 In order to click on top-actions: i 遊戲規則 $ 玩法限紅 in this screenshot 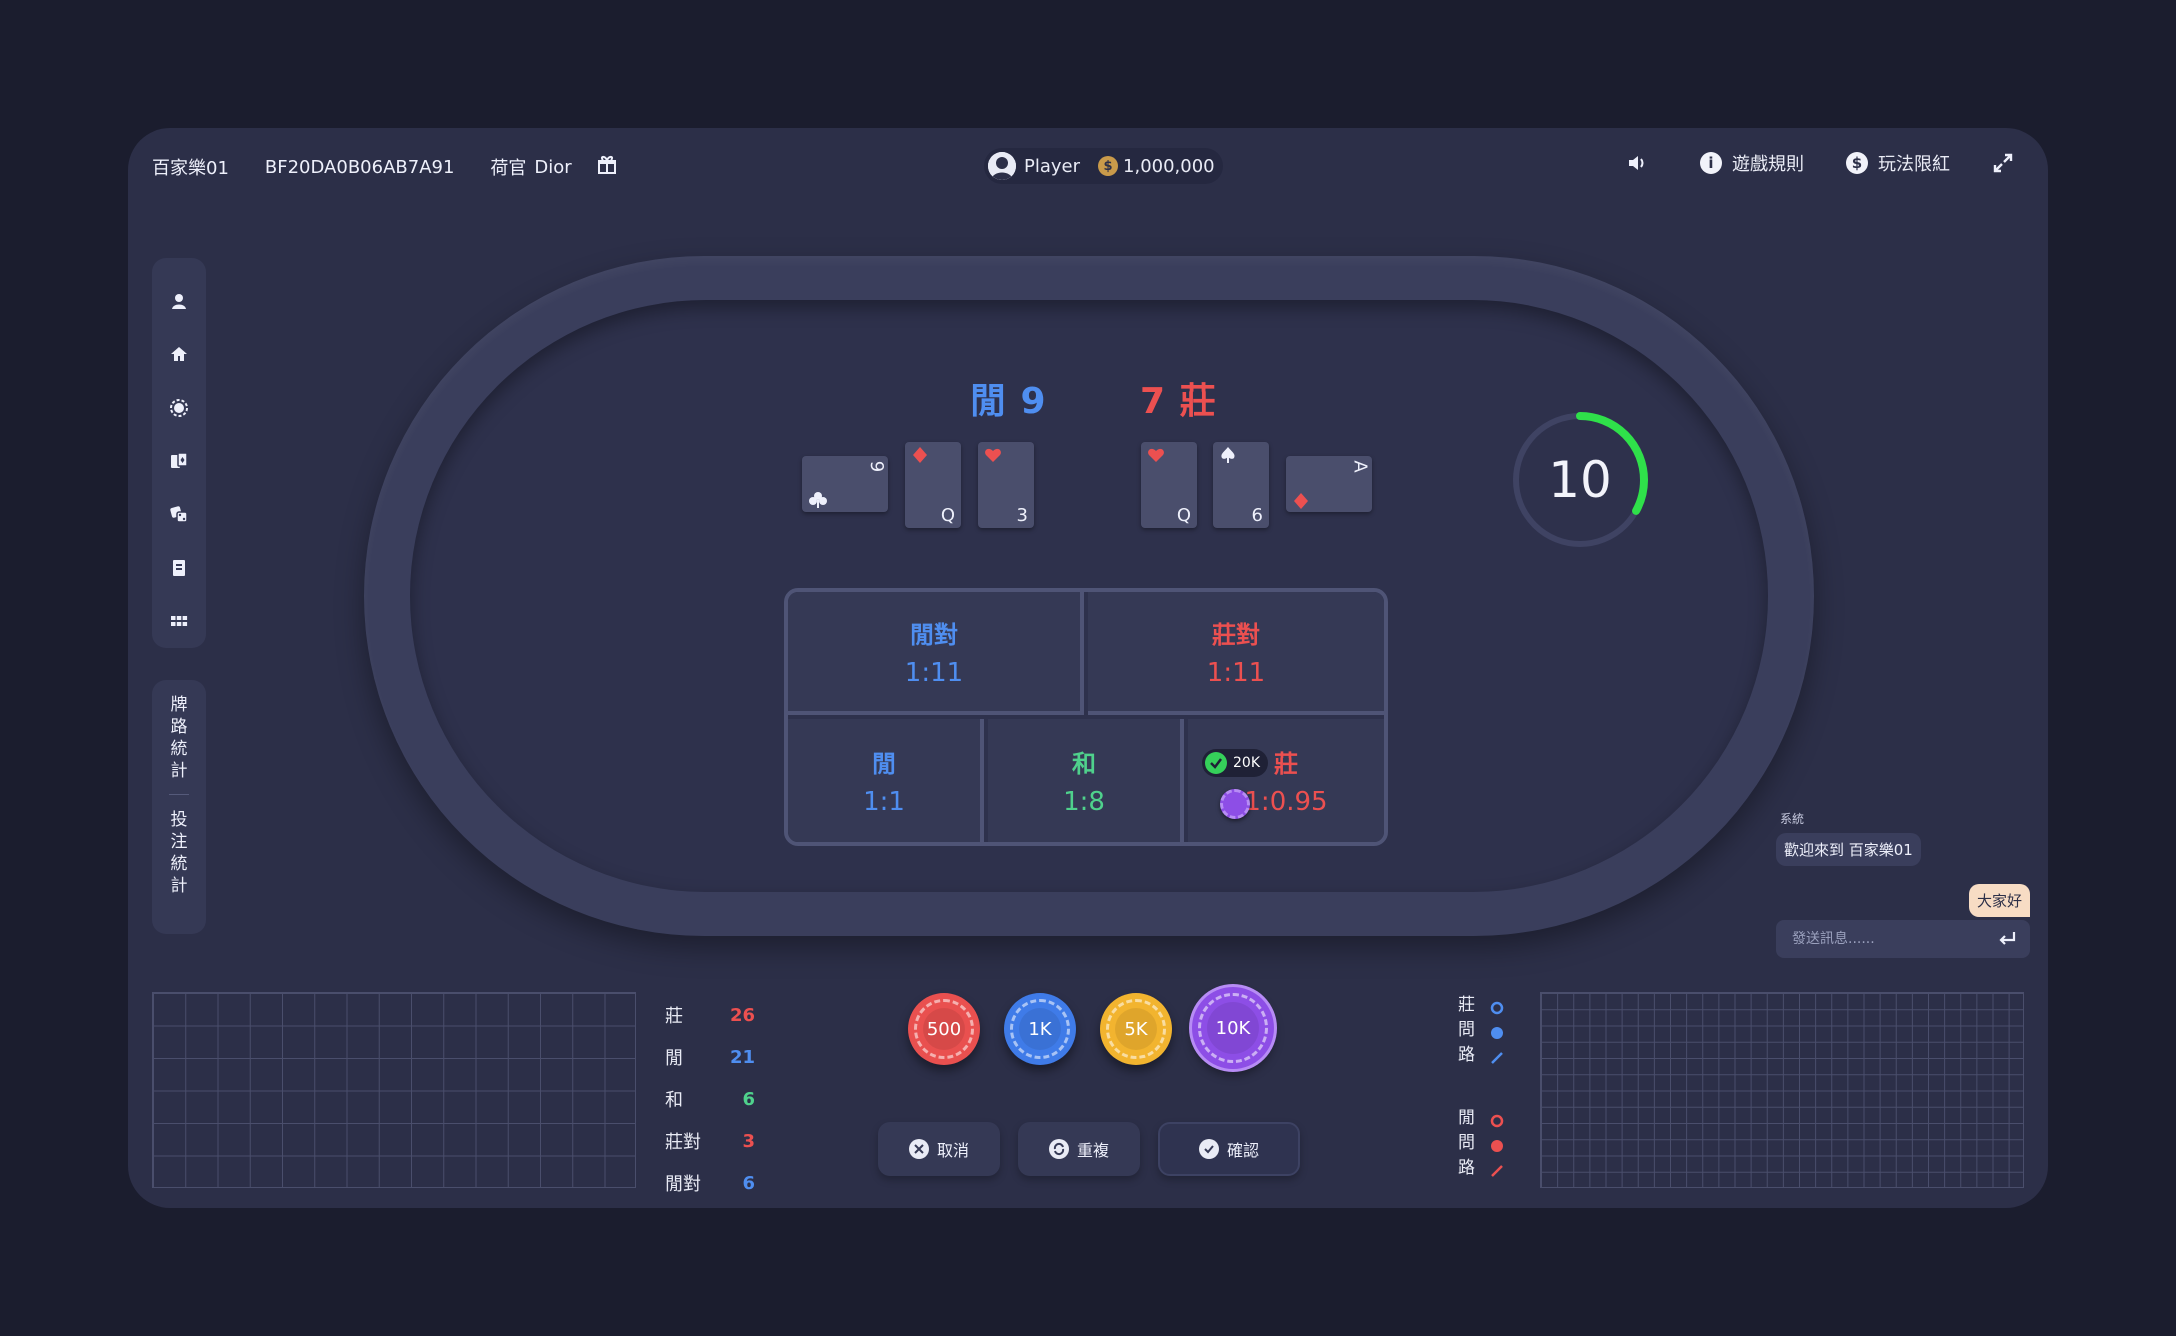, I will do `click(1804, 163)`.